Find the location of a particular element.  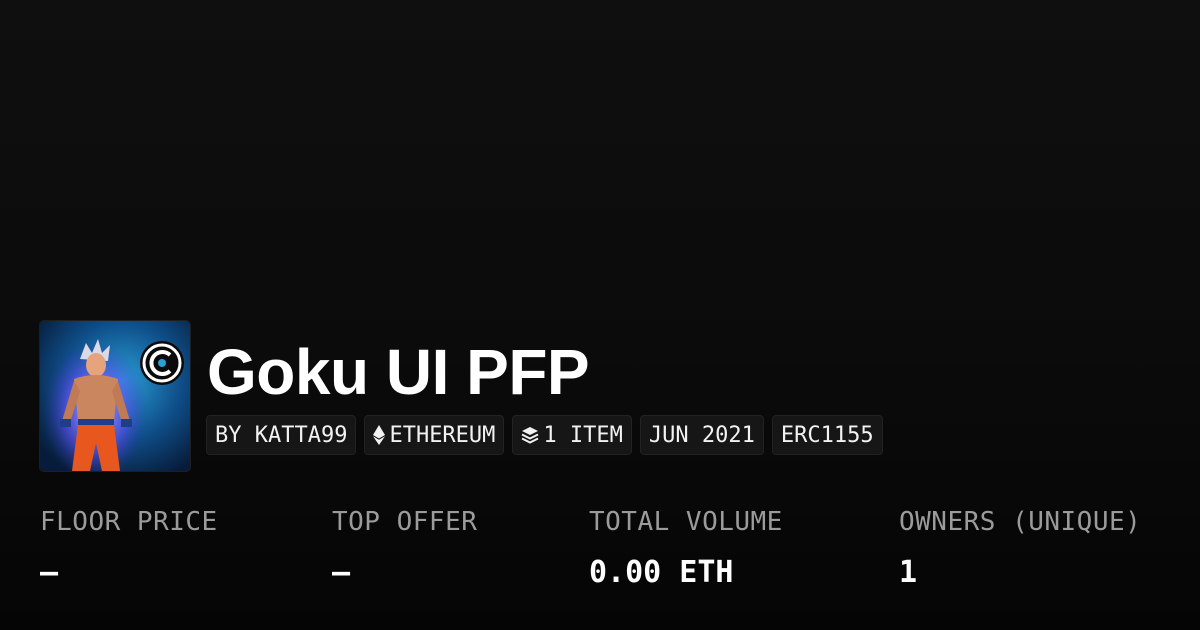

stat-top-offer: TOP OFFER – is located at coordinates (404, 548).